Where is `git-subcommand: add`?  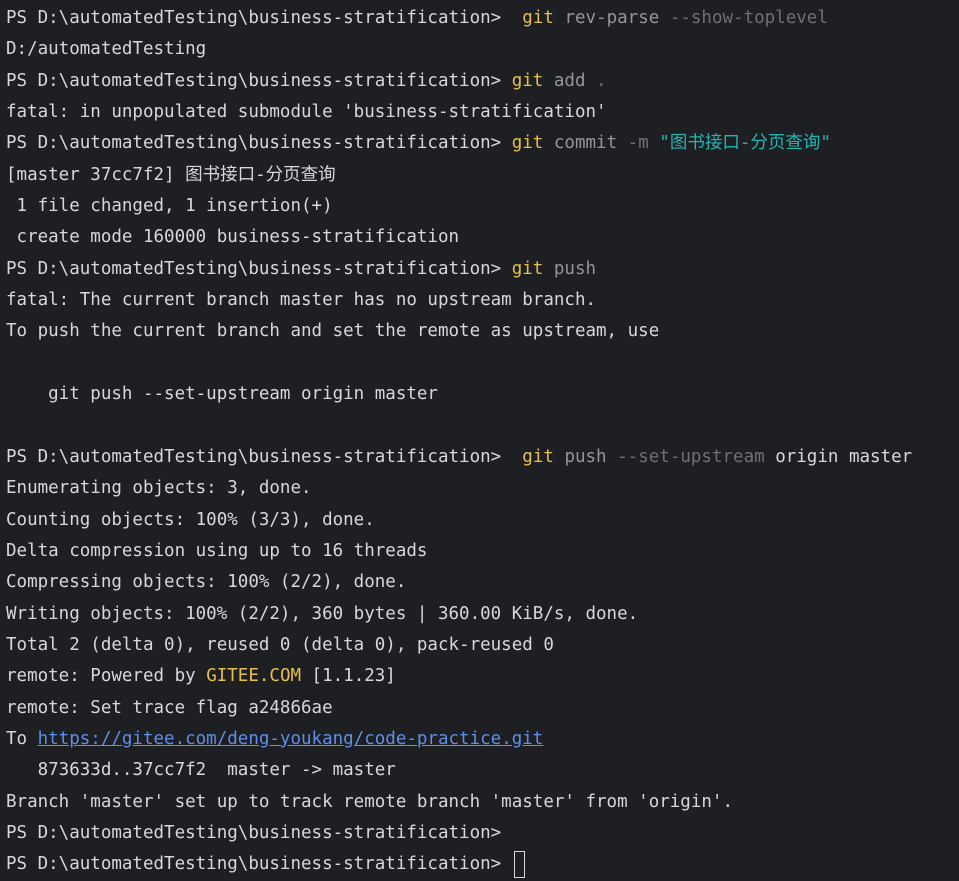
git-subcommand: add is located at coordinates (569, 80).